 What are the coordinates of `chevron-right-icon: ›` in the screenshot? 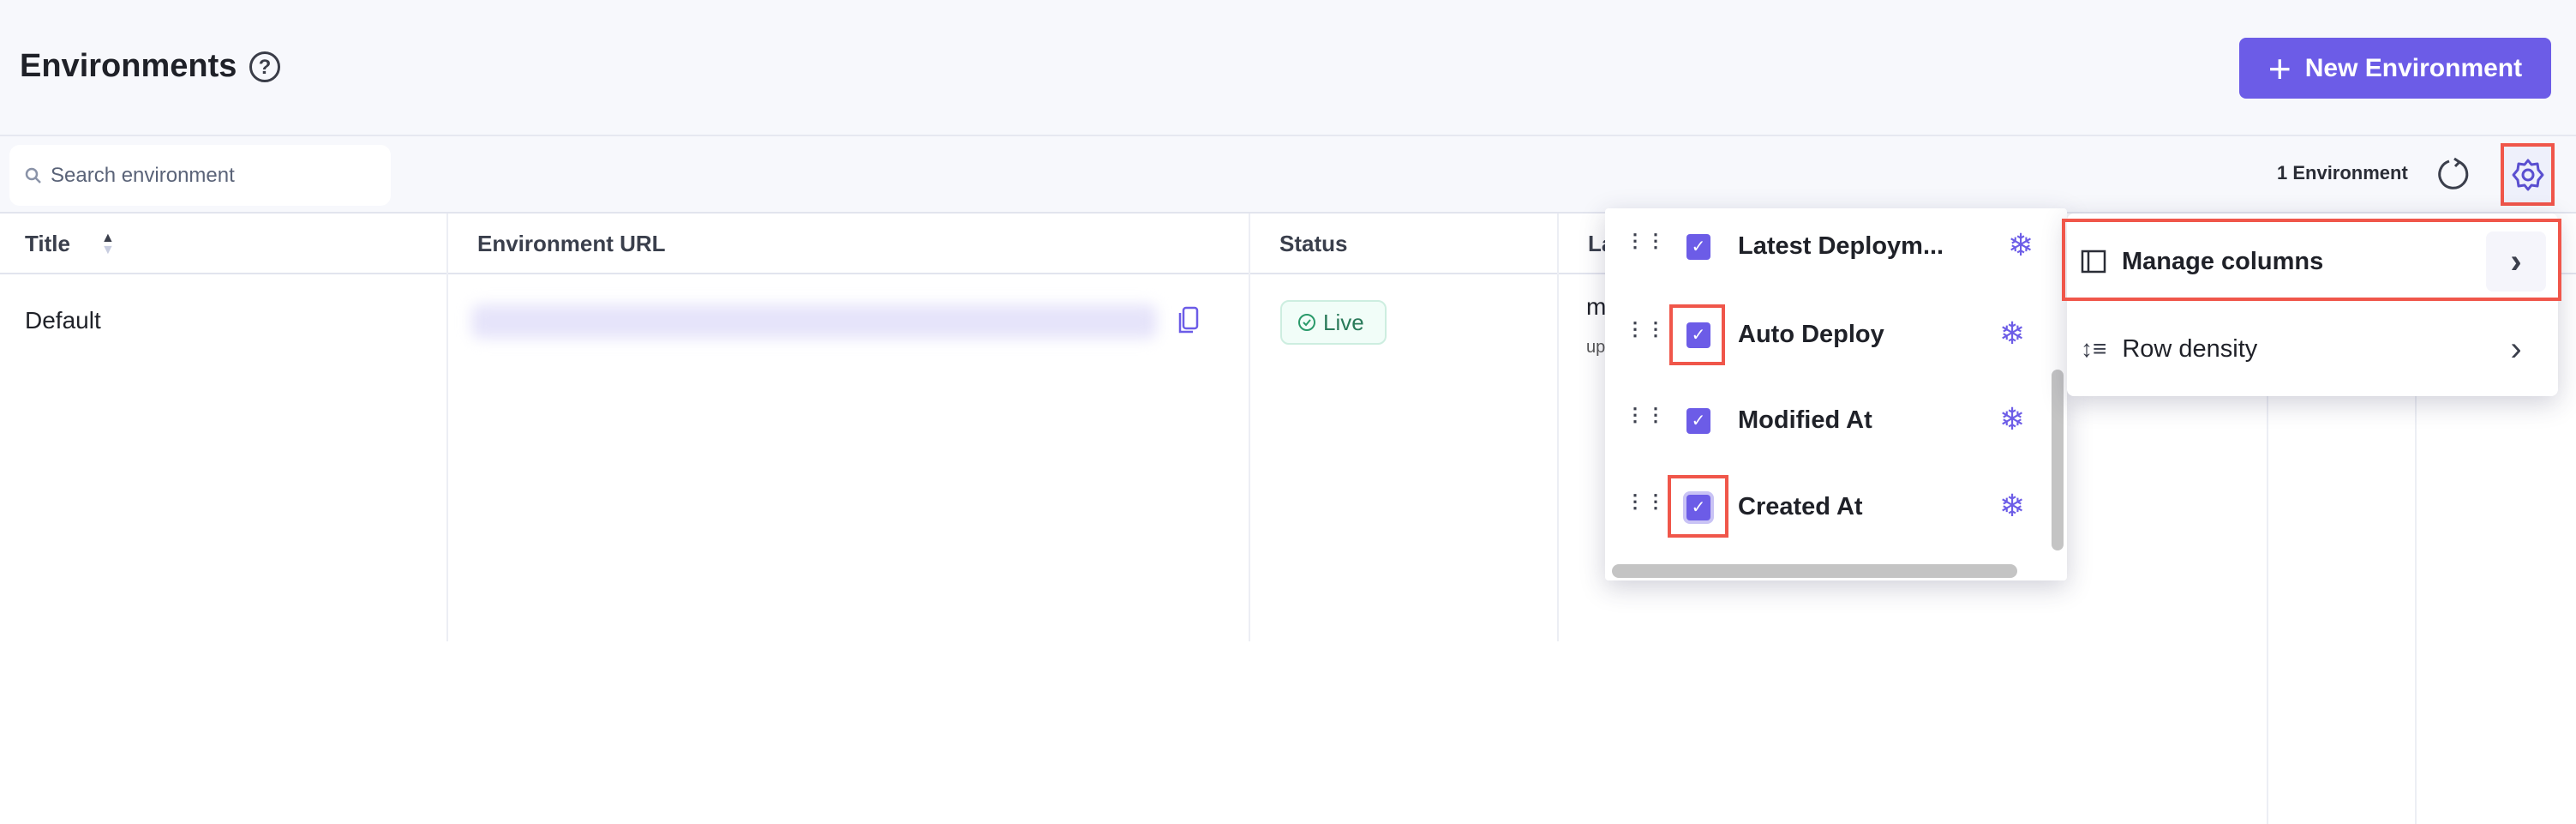 It's located at (2516, 349).